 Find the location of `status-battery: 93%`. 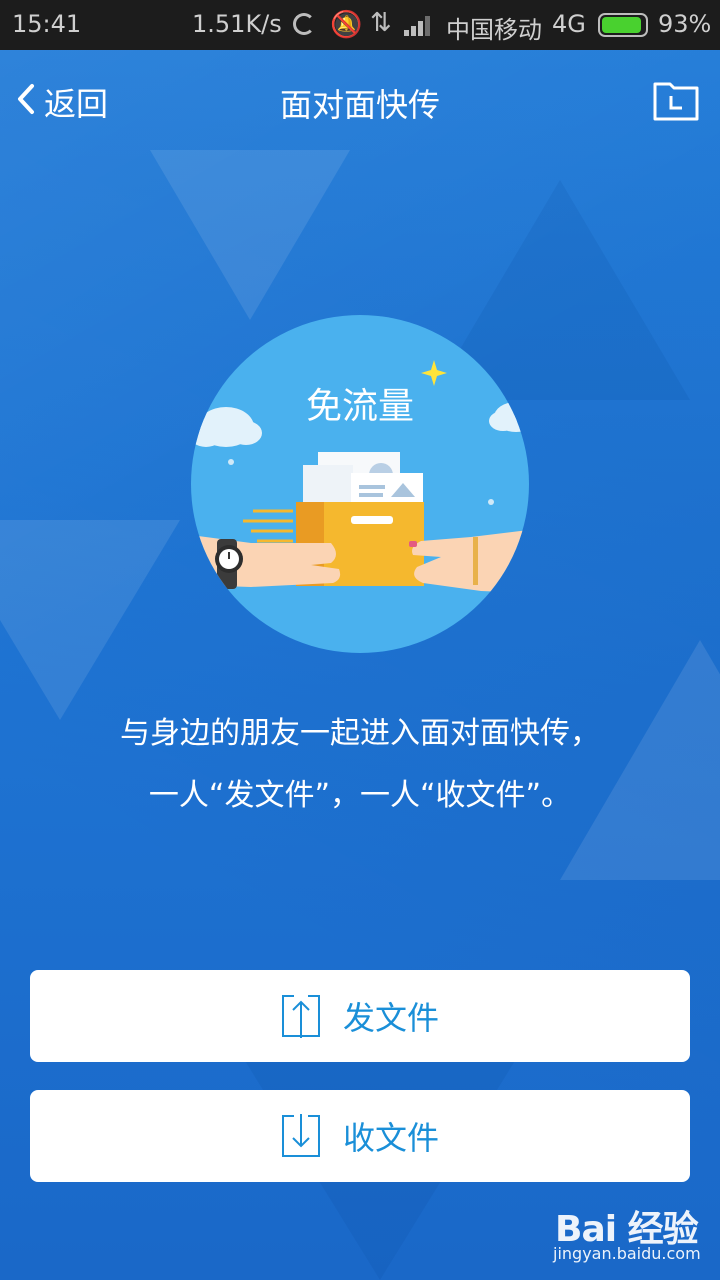

status-battery: 93% is located at coordinates (685, 24).